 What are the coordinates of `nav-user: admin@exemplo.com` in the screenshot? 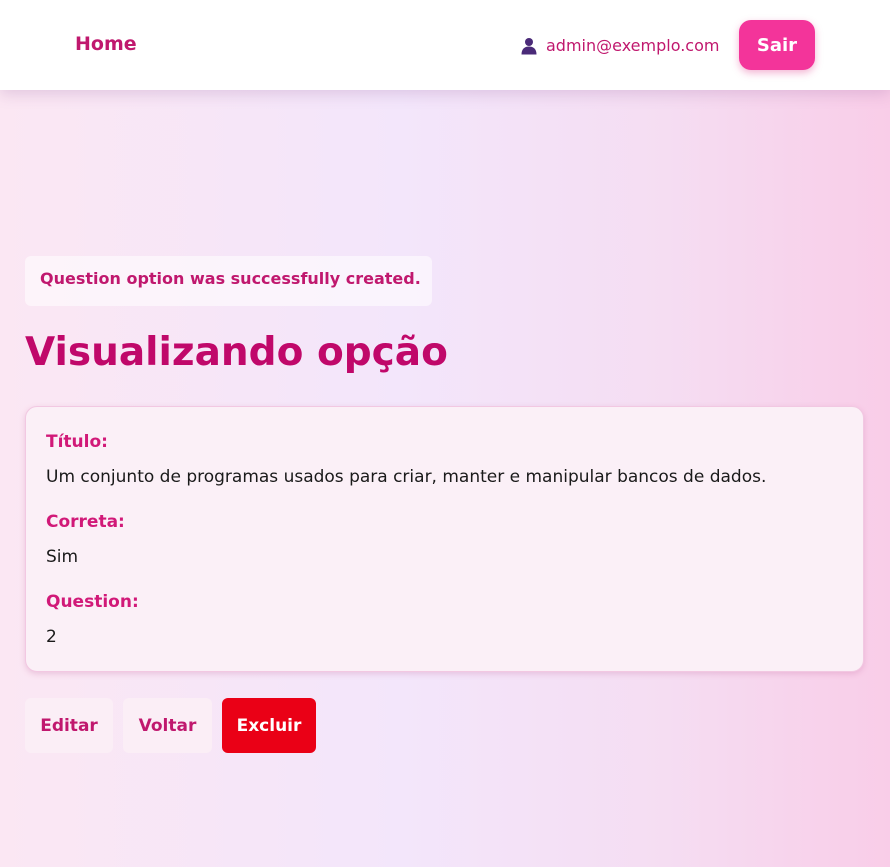 It's located at (619, 45).